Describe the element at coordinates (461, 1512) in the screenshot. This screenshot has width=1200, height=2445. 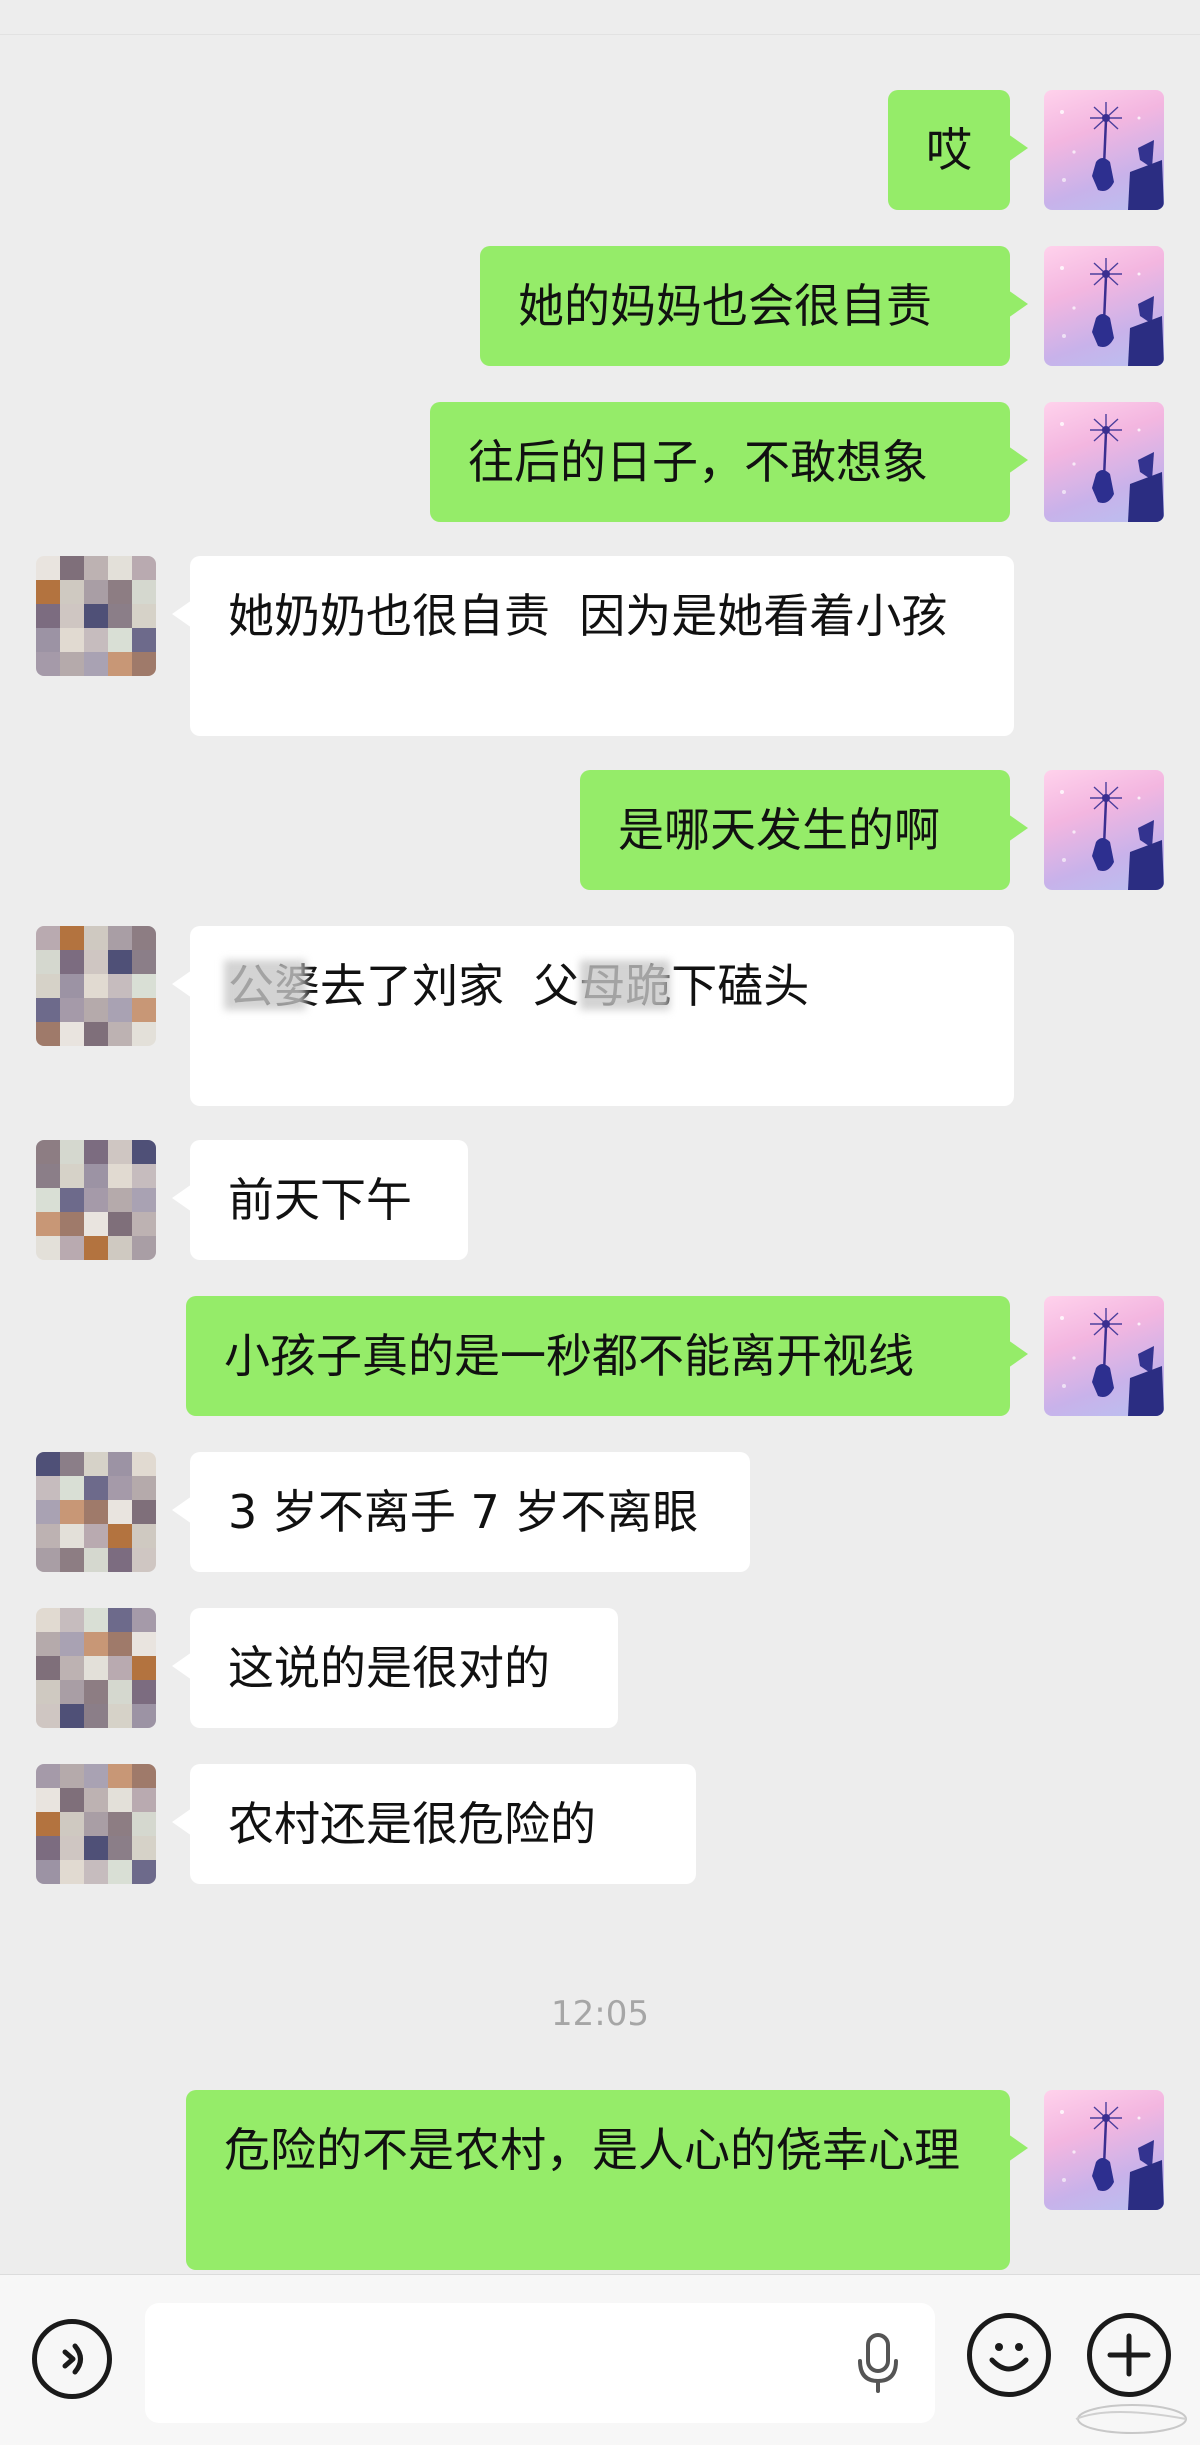
I see `message-bubble-other: 3 岁不离手 7 岁不离眼` at that location.